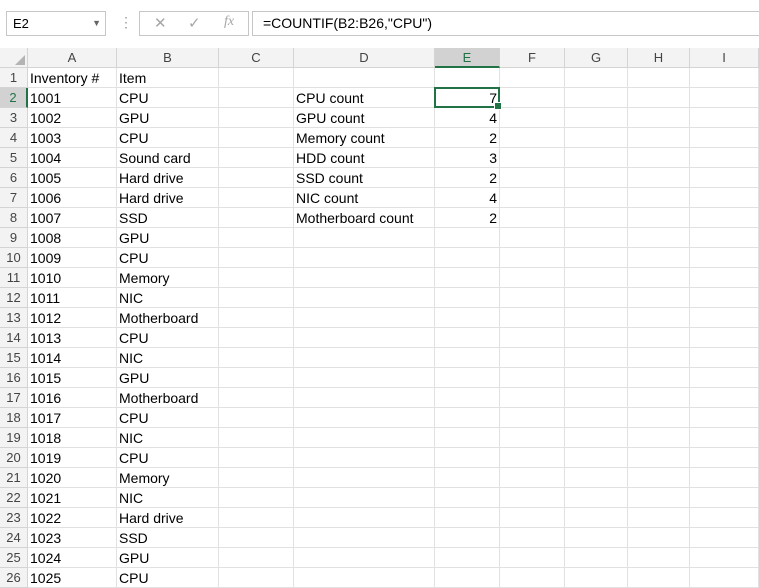 The height and width of the screenshot is (588, 759). What do you see at coordinates (72, 498) in the screenshot?
I see `cell-a22: 1021` at bounding box center [72, 498].